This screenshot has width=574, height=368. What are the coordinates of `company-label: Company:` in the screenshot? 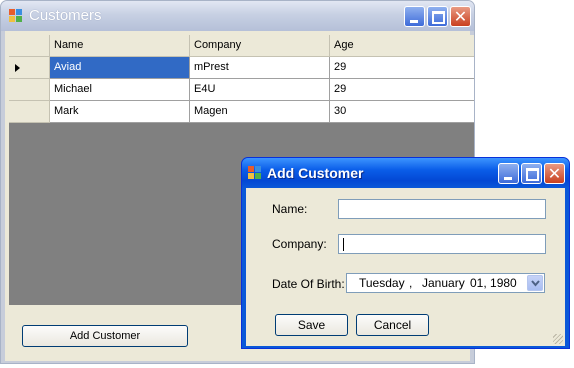 It's located at (299, 244).